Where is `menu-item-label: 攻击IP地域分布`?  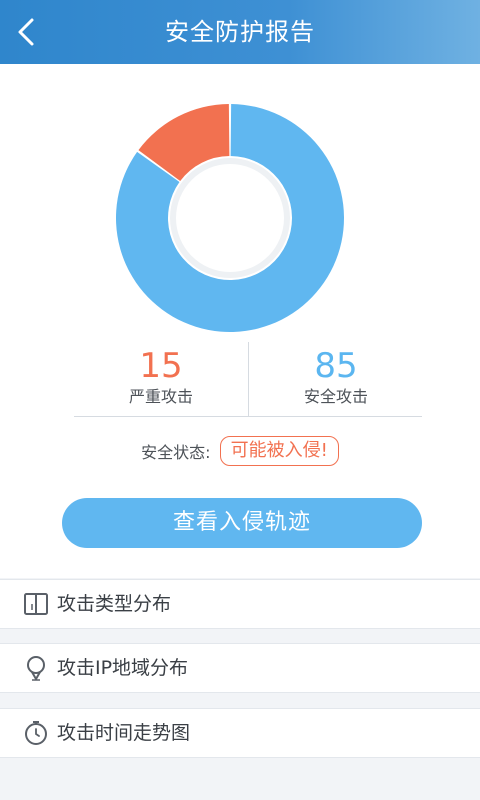 menu-item-label: 攻击IP地域分布 is located at coordinates (123, 668).